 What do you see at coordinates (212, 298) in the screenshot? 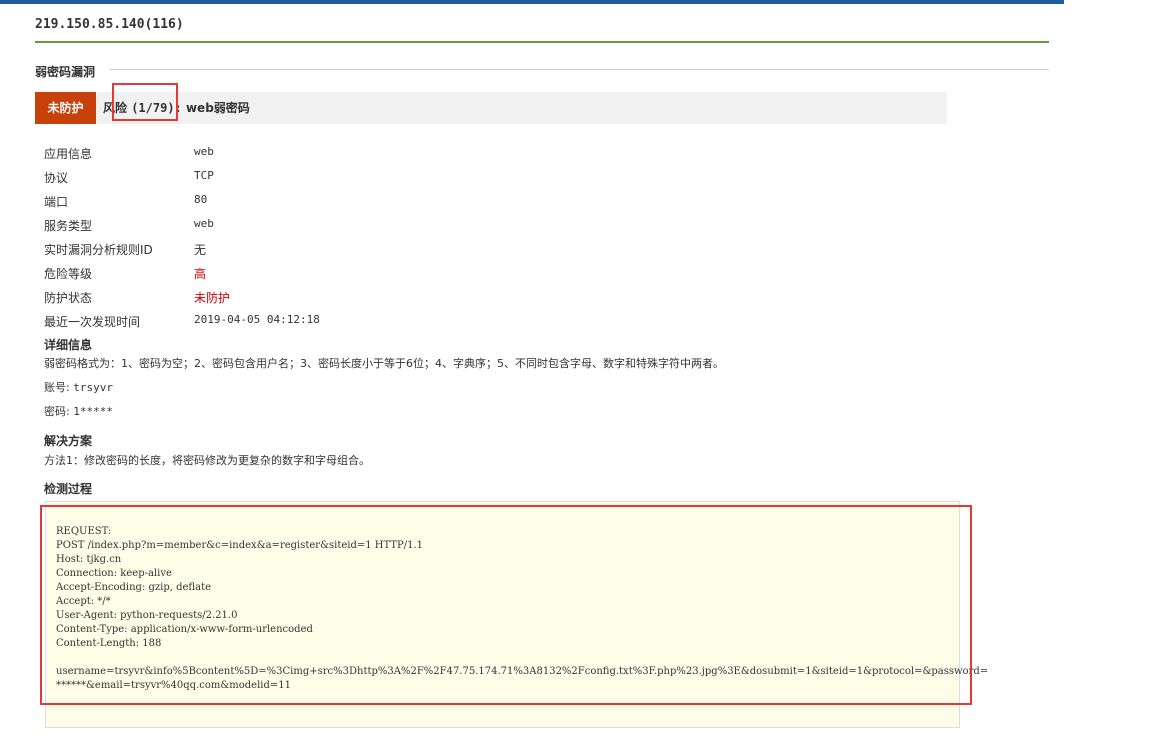
I see `protection-status-value: 未防护` at bounding box center [212, 298].